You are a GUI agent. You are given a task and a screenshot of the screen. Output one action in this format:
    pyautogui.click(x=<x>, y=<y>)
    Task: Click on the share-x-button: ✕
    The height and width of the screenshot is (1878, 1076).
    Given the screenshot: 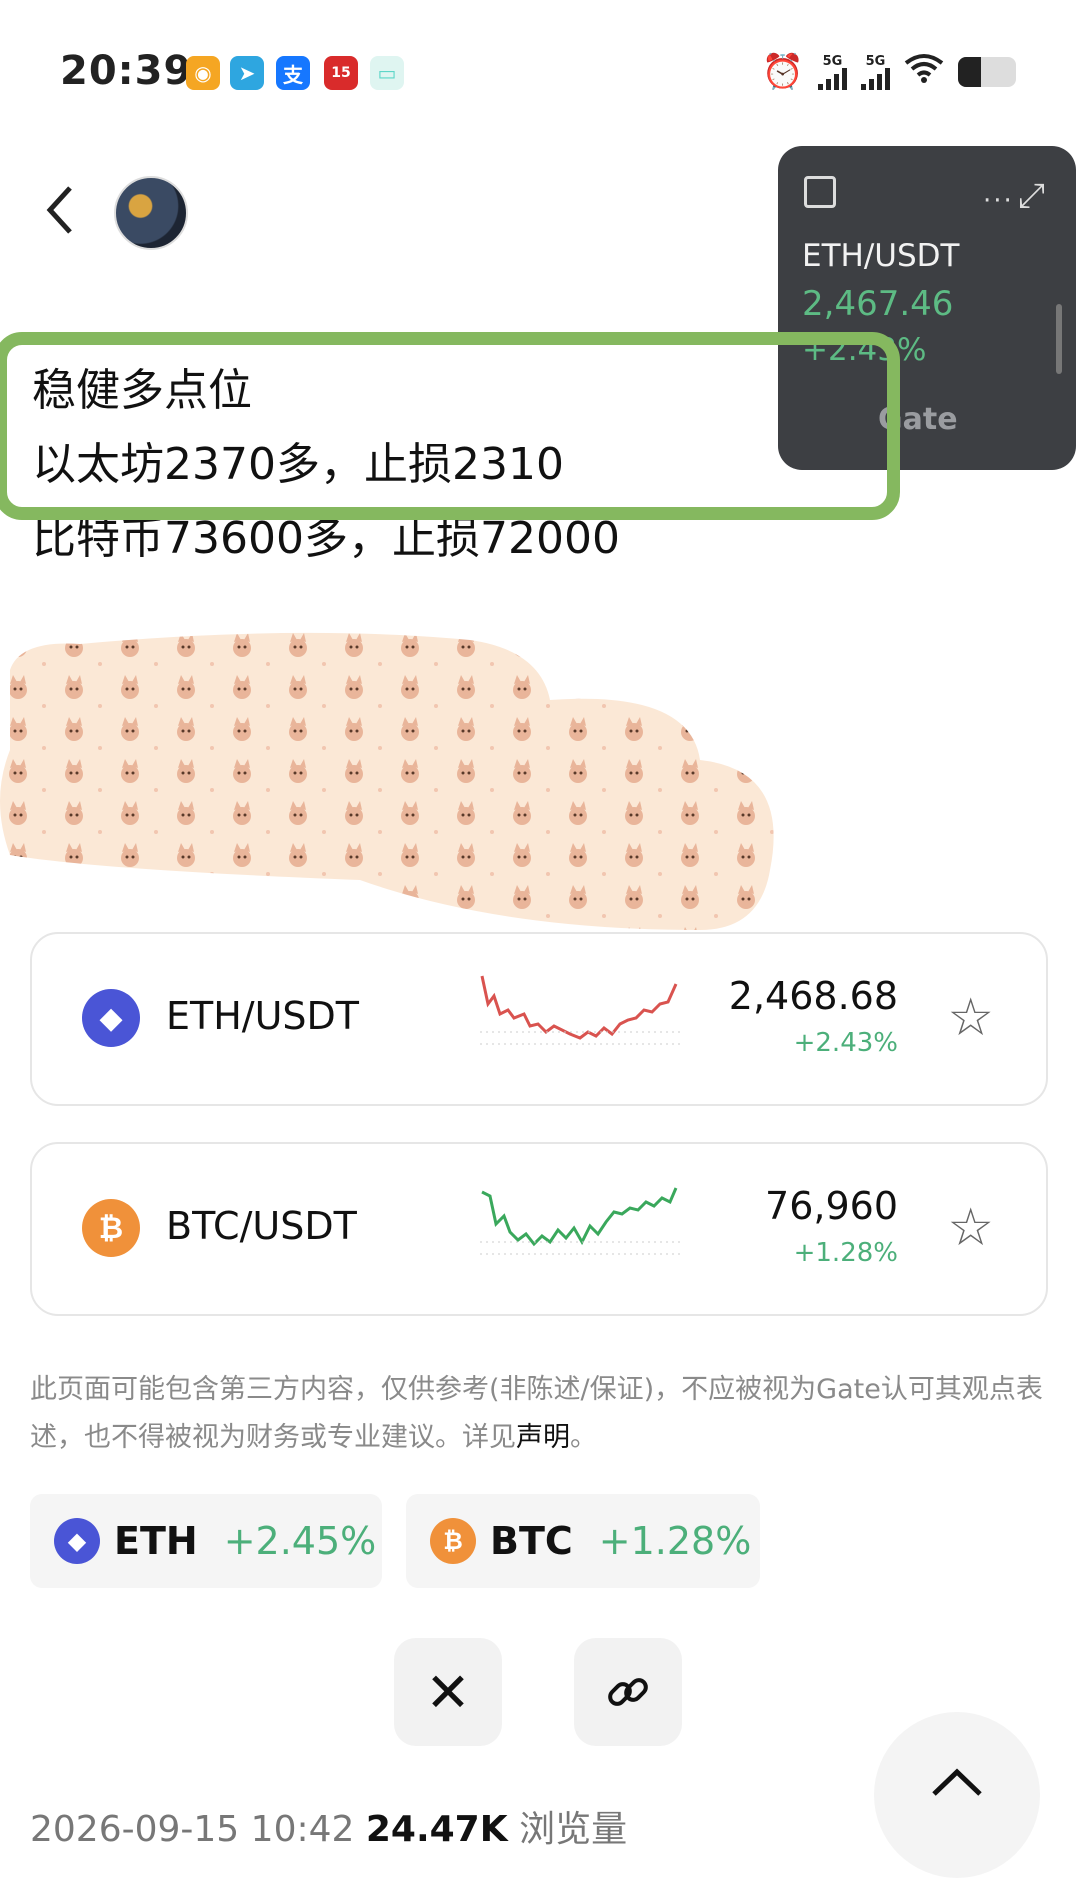 What is the action you would take?
    pyautogui.click(x=448, y=1692)
    